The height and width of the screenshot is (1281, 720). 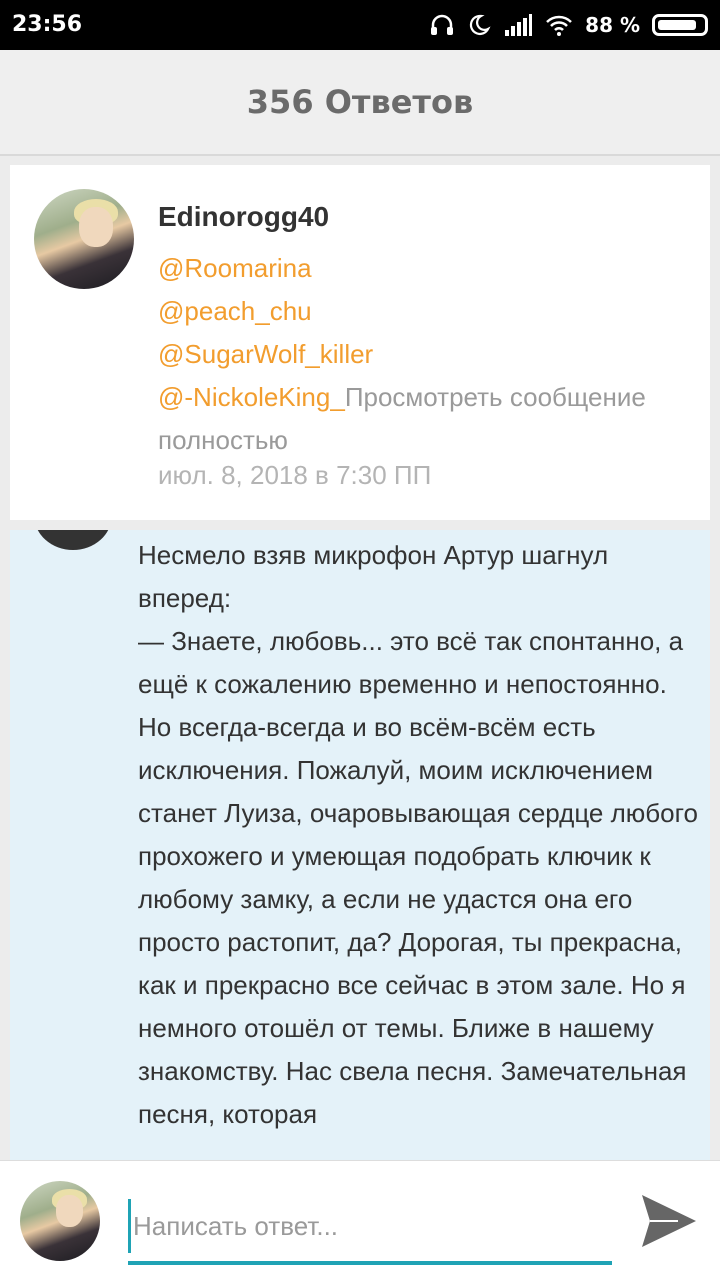 I want to click on battery-icon, so click(x=680, y=25).